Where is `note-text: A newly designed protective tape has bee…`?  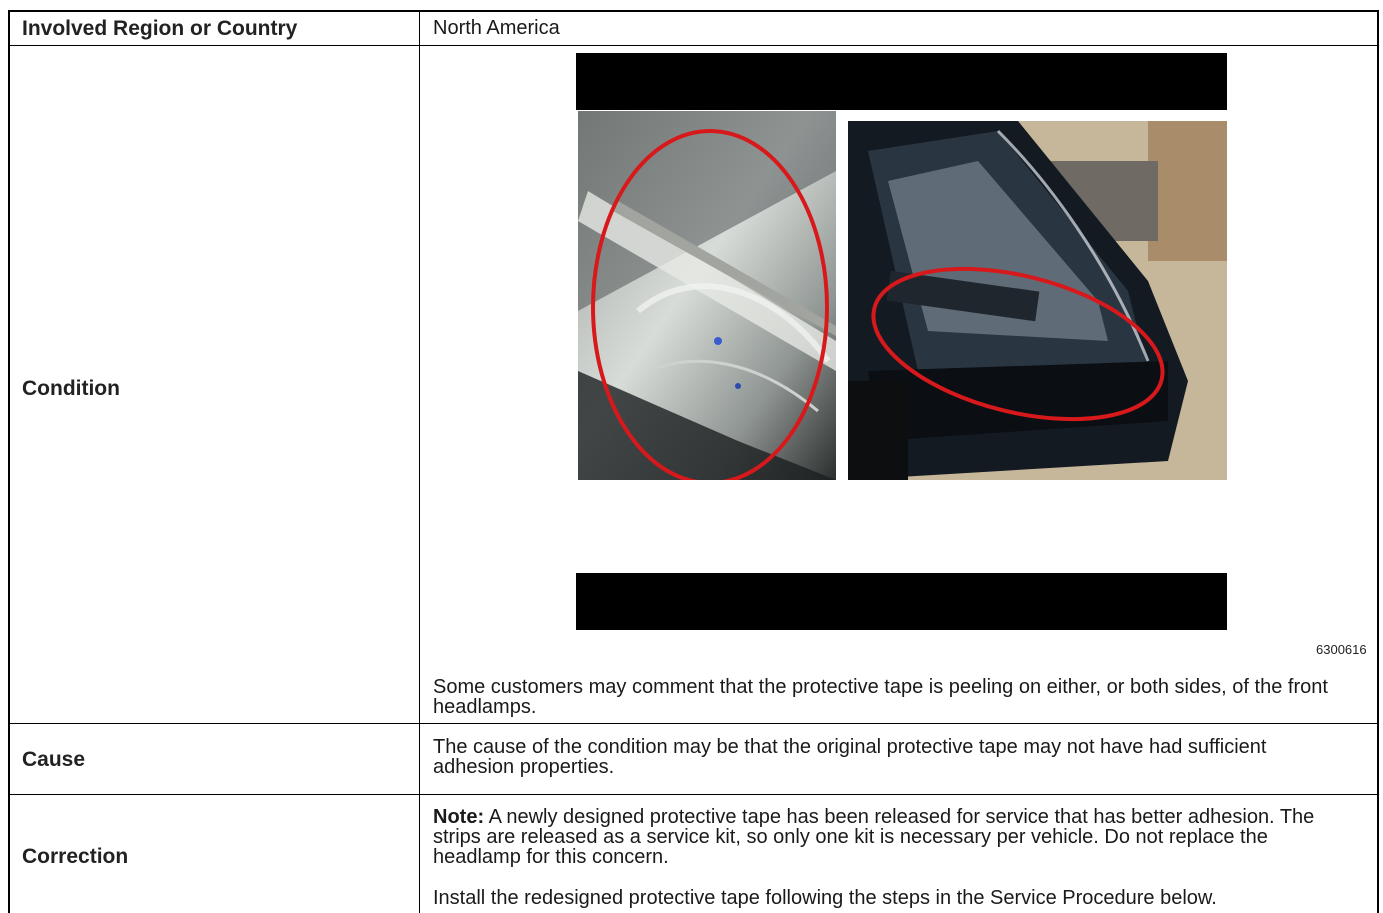
note-text: A newly designed protective tape has bee… is located at coordinates (874, 837).